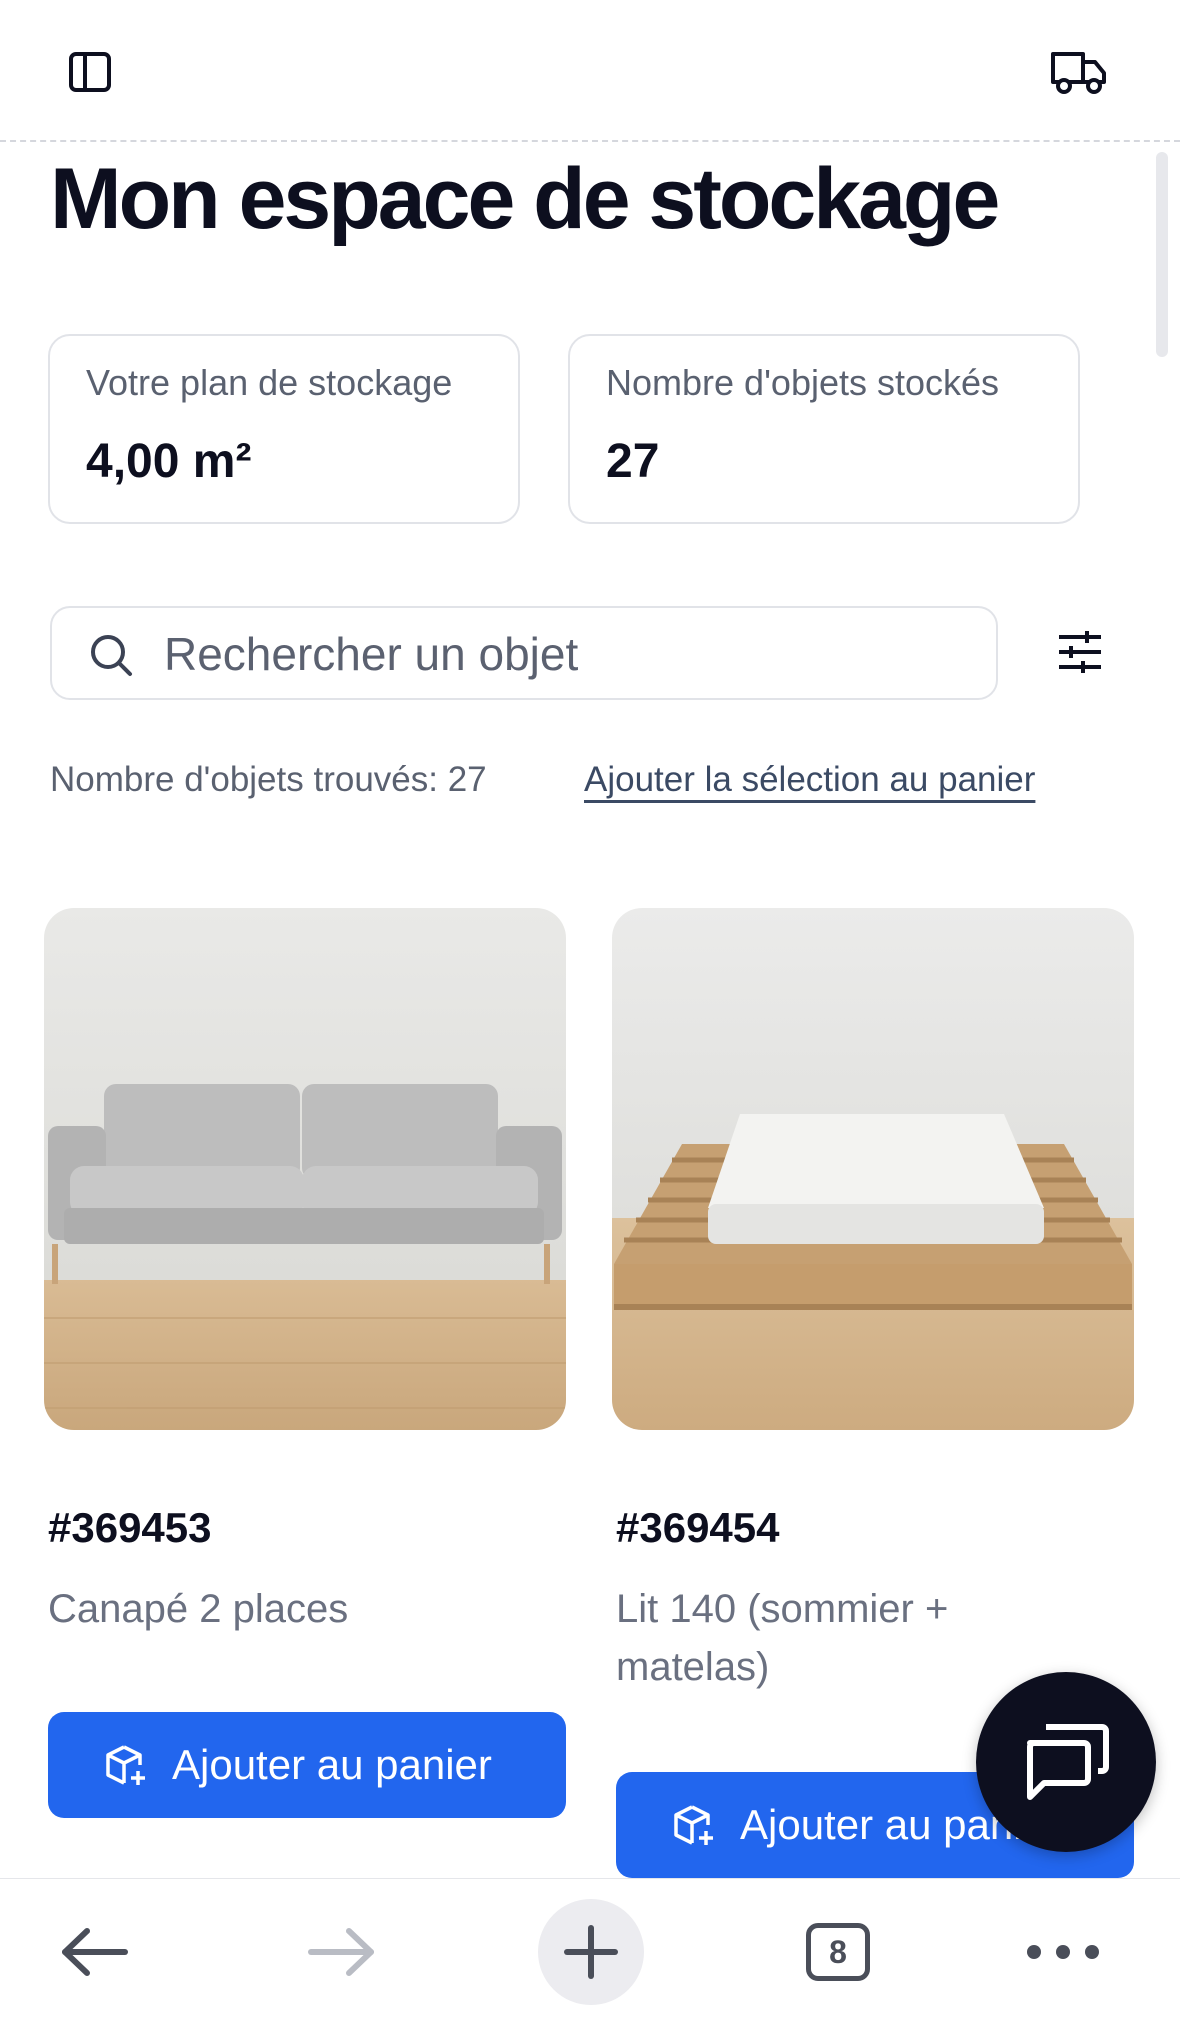  I want to click on results-count: Nombre d'objets trouvés: 27, so click(268, 779).